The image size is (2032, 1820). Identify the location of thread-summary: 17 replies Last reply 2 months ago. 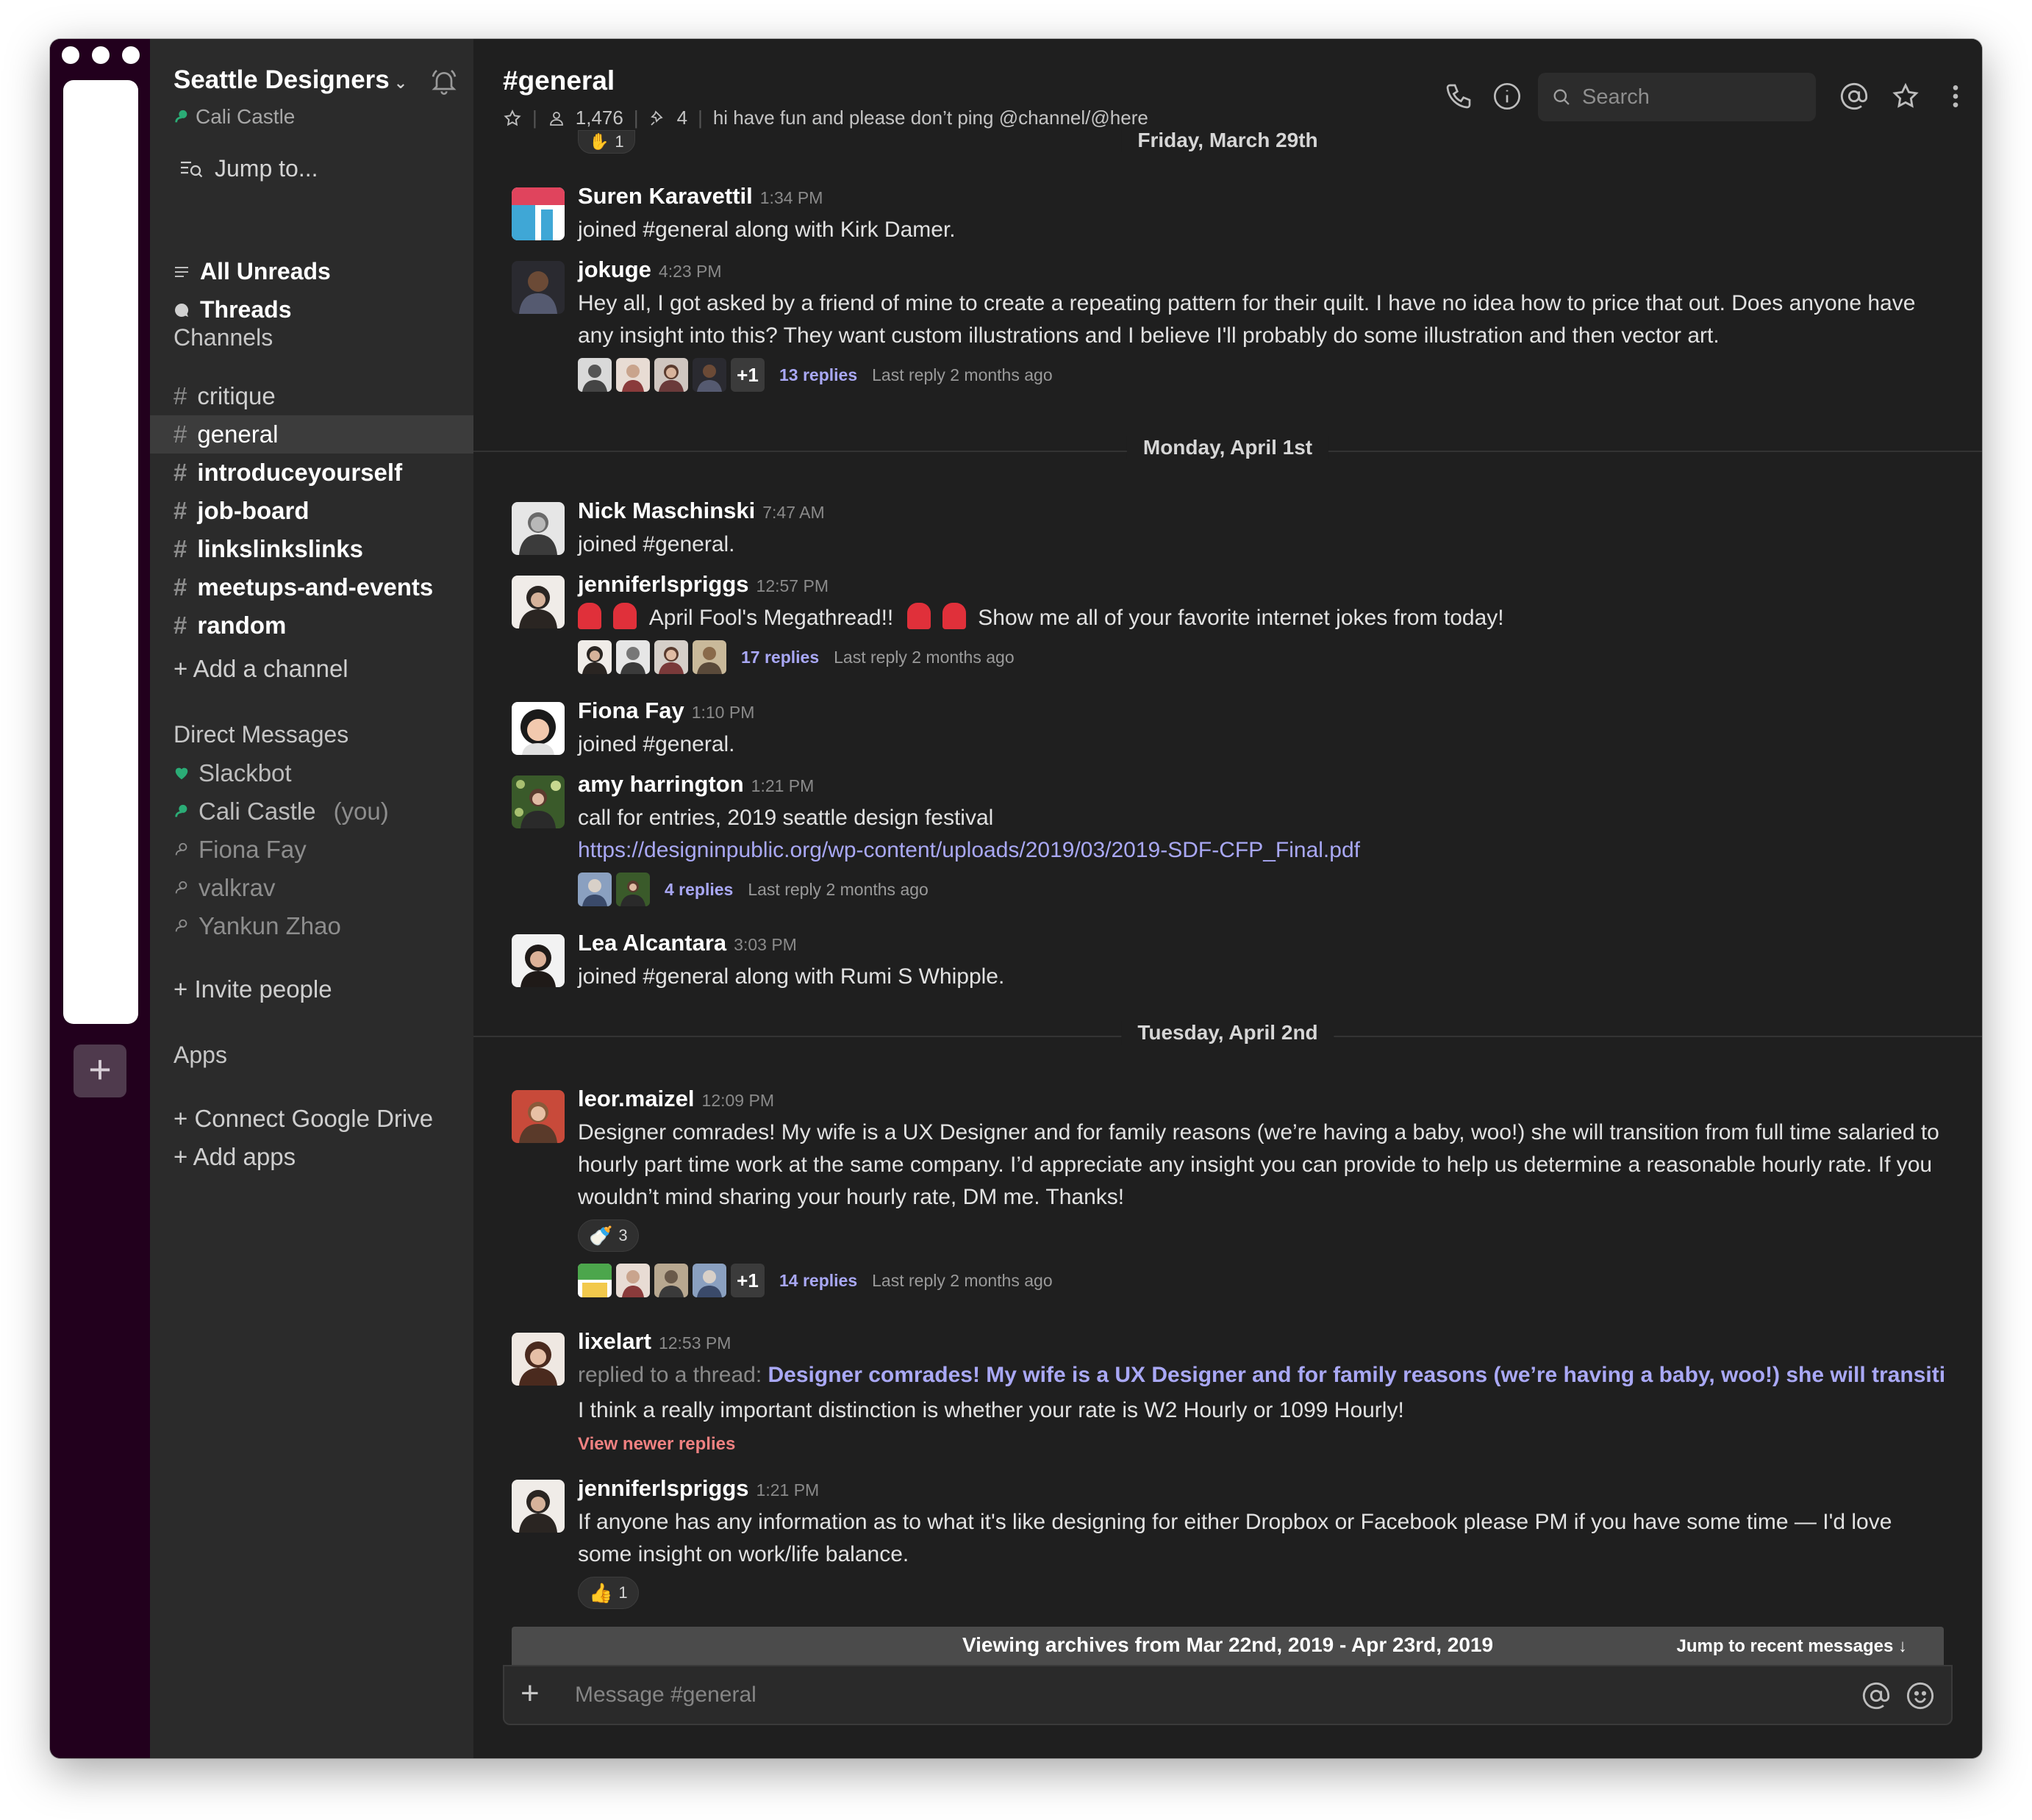
(1261, 657).